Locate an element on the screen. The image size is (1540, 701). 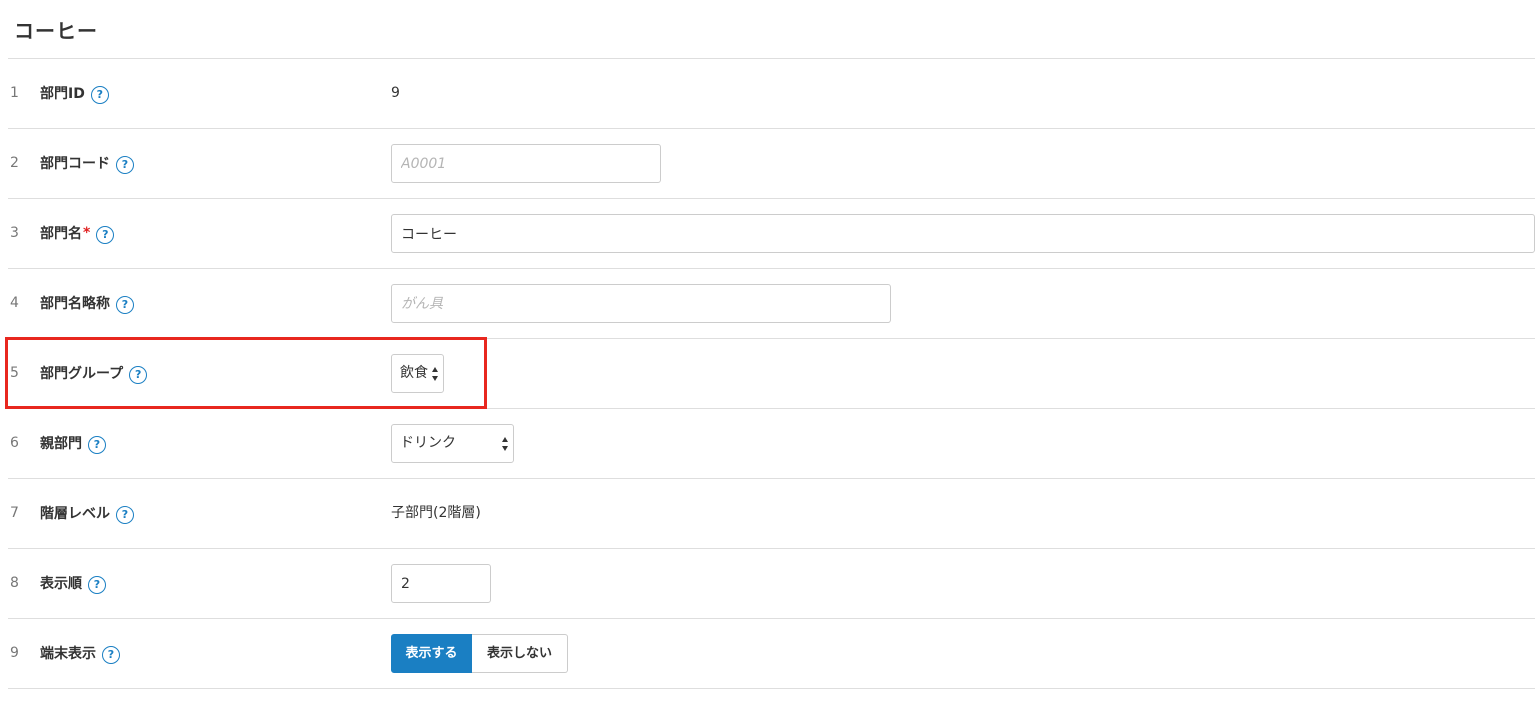
highlight-box is located at coordinates (246, 373).